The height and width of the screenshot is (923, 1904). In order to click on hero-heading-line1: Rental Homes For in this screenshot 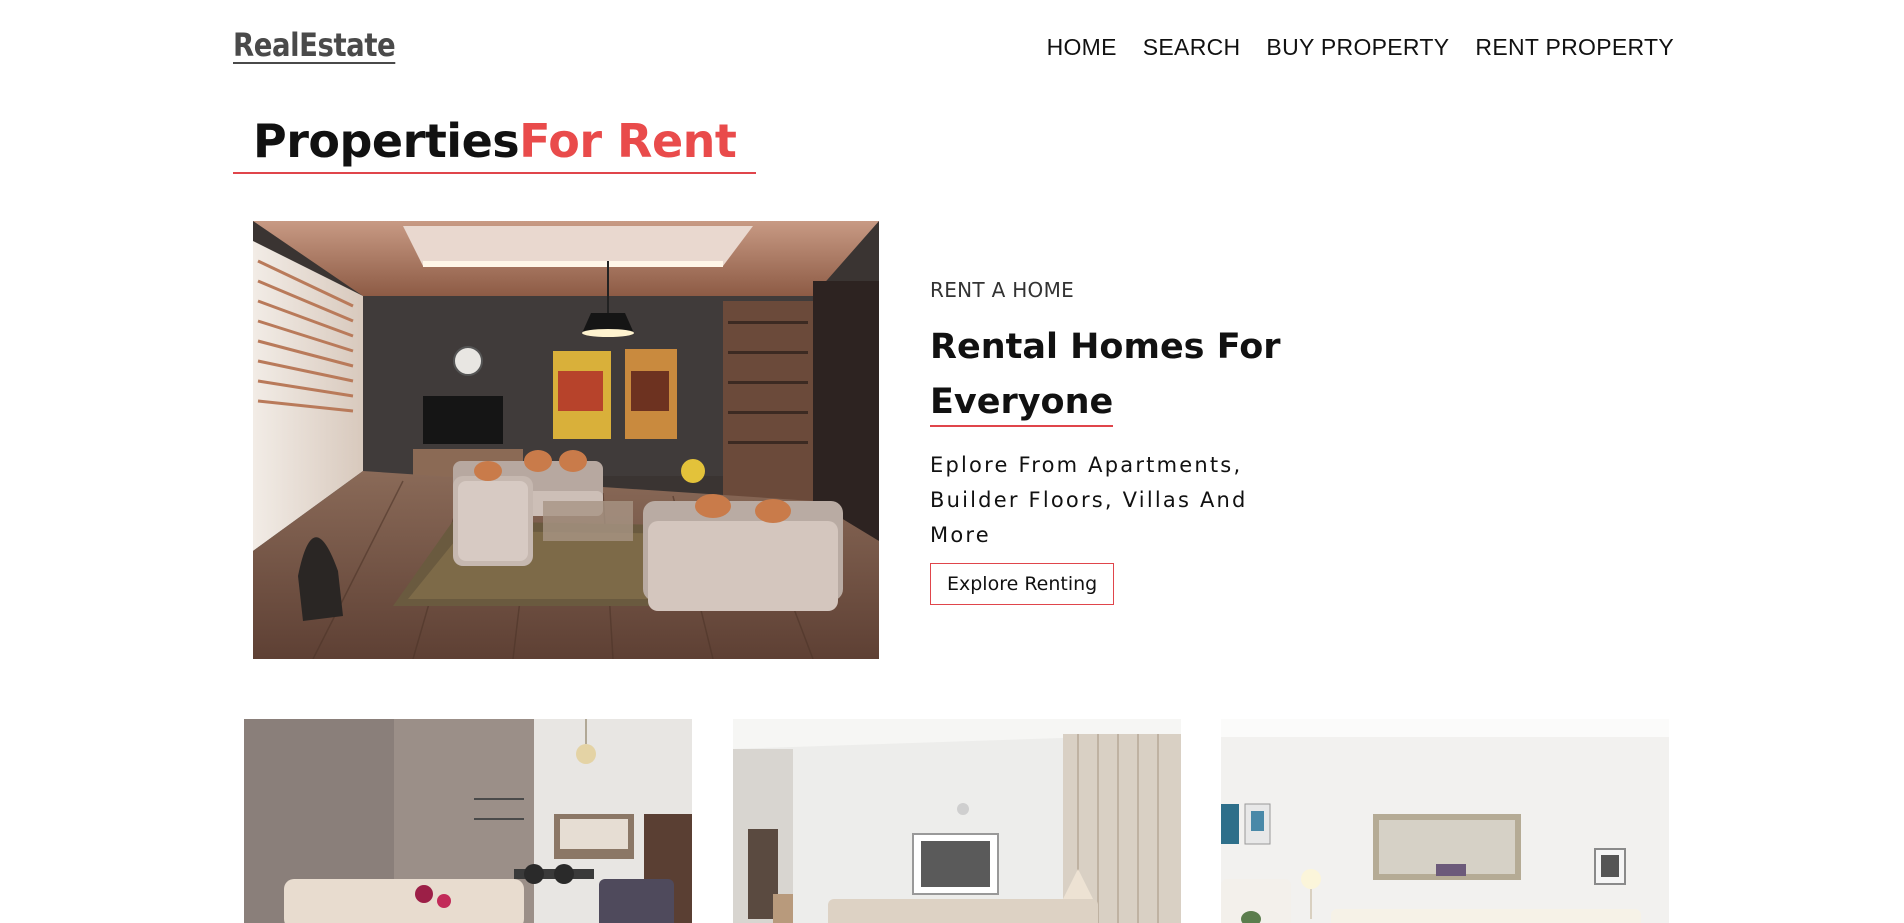, I will do `click(1105, 347)`.